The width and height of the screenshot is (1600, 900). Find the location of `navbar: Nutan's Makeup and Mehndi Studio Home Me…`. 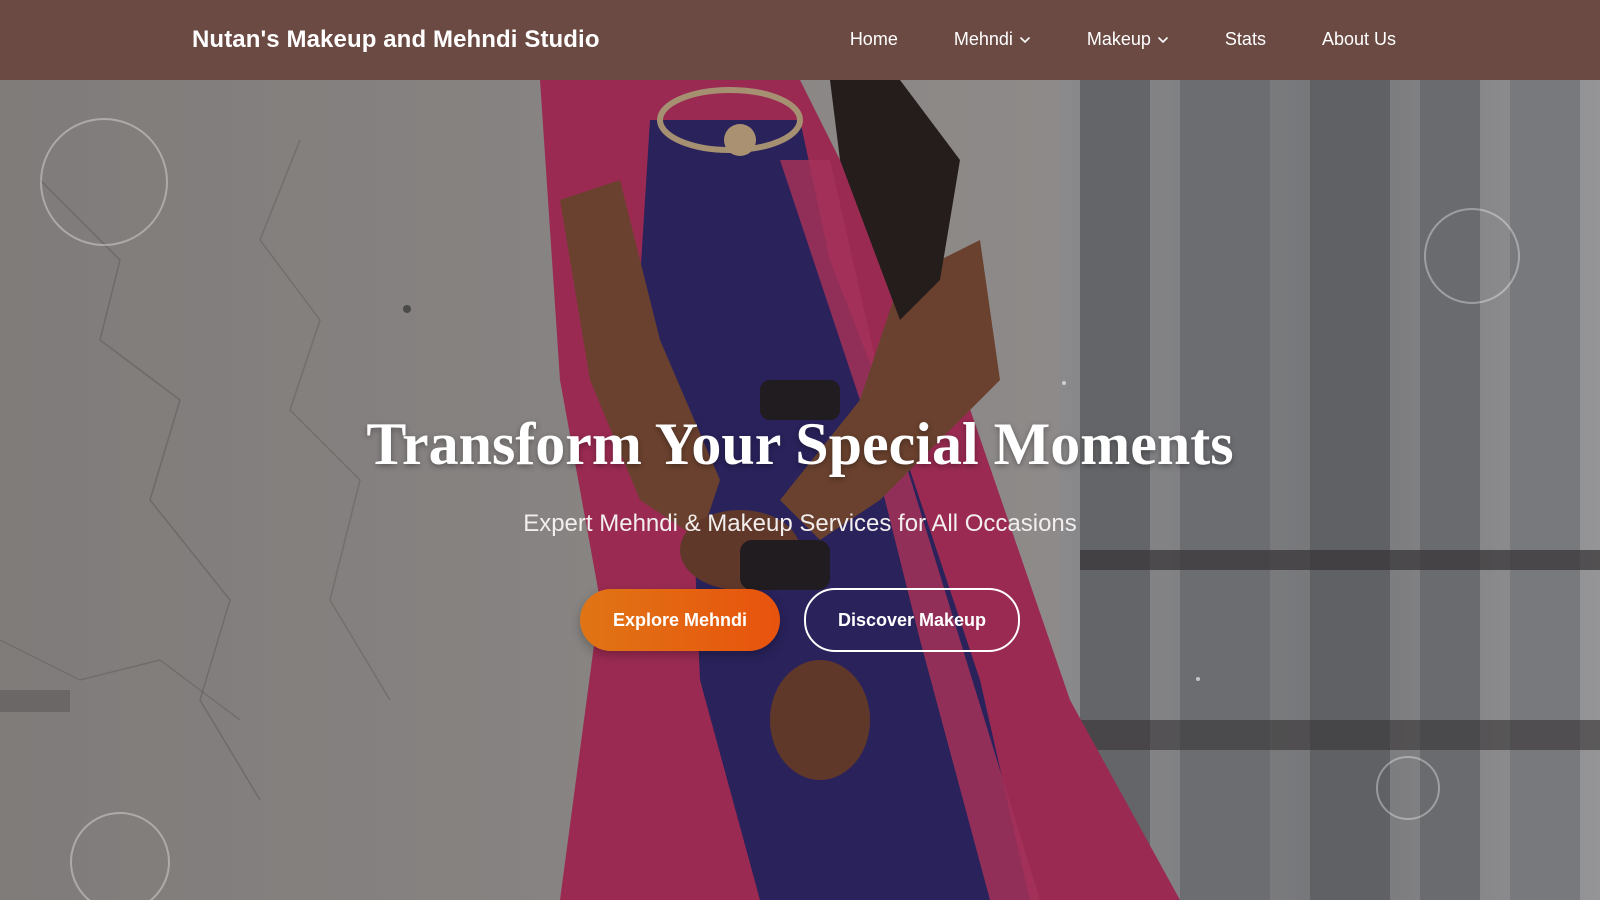

navbar: Nutan's Makeup and Mehndi Studio Home Me… is located at coordinates (800, 40).